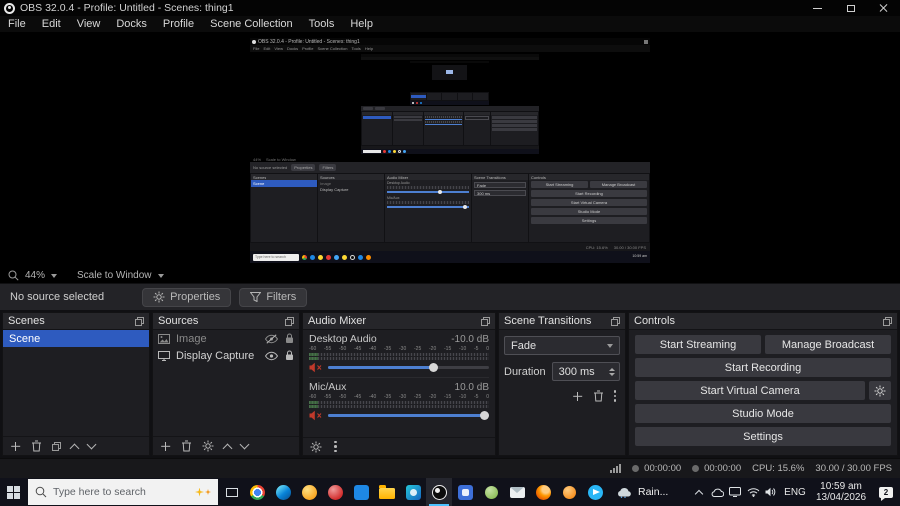 The width and height of the screenshot is (900, 506). Describe the element at coordinates (795, 492) in the screenshot. I see `language-indicator: ENG` at that location.